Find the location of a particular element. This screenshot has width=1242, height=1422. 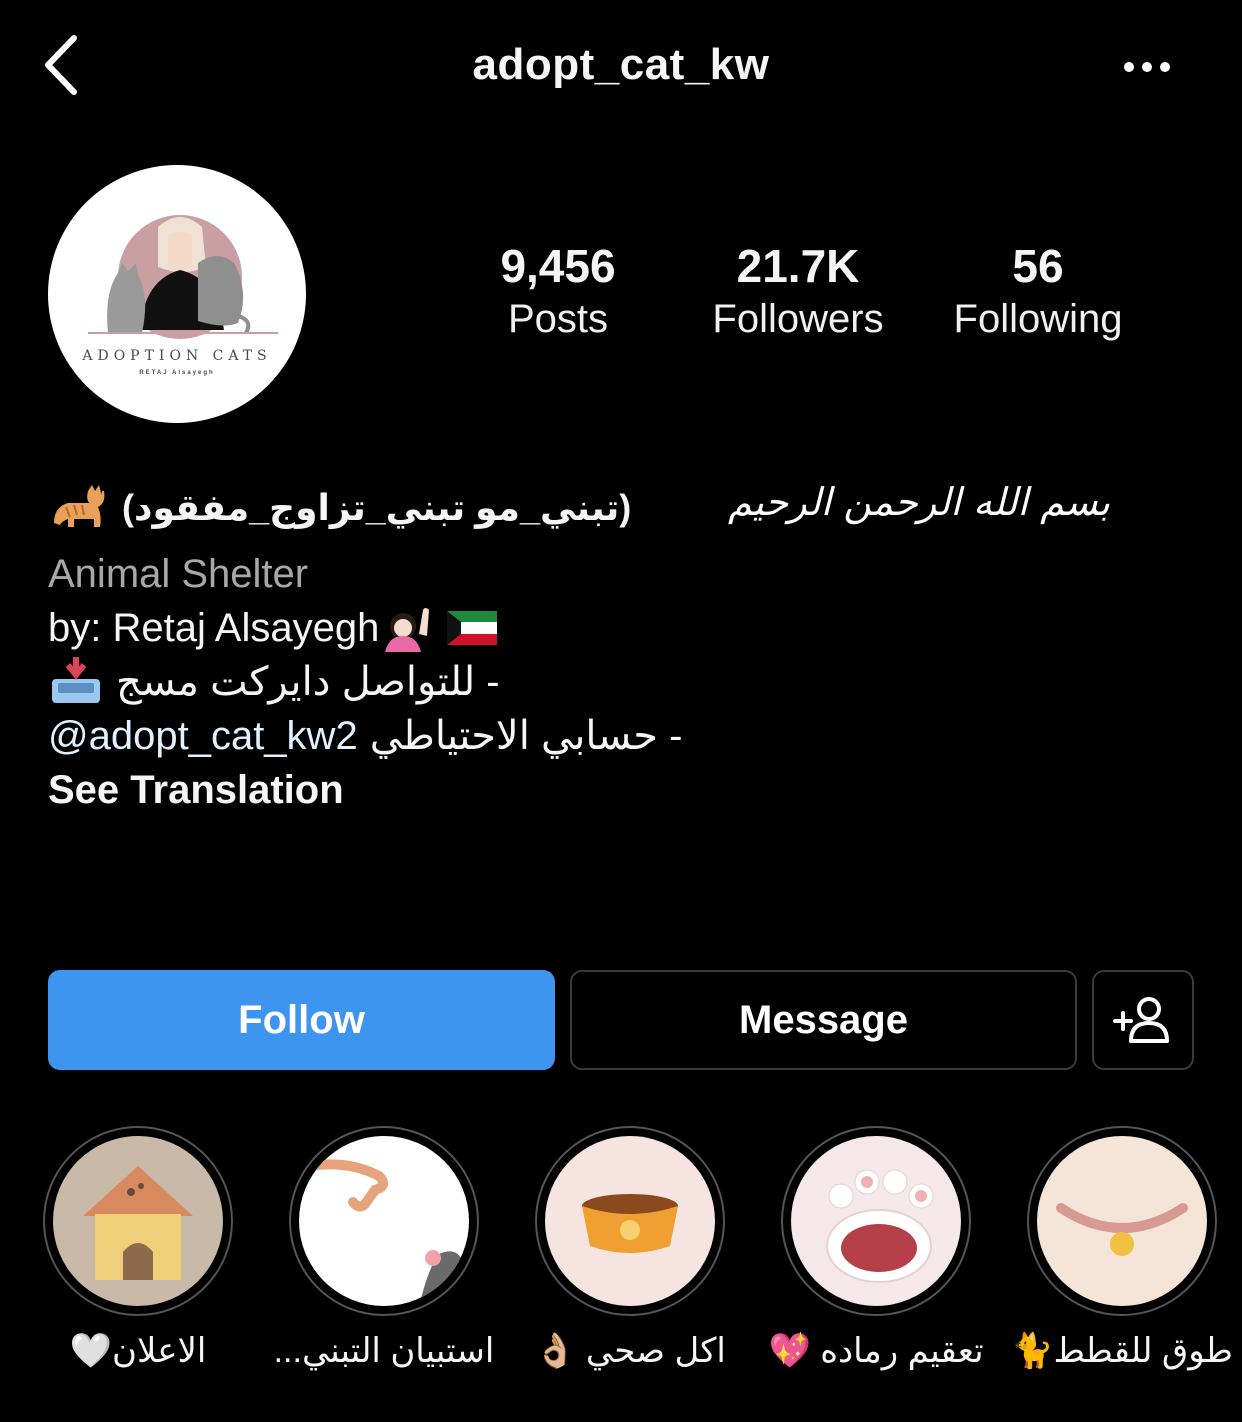

highlight-announcement is located at coordinates (138, 1221).